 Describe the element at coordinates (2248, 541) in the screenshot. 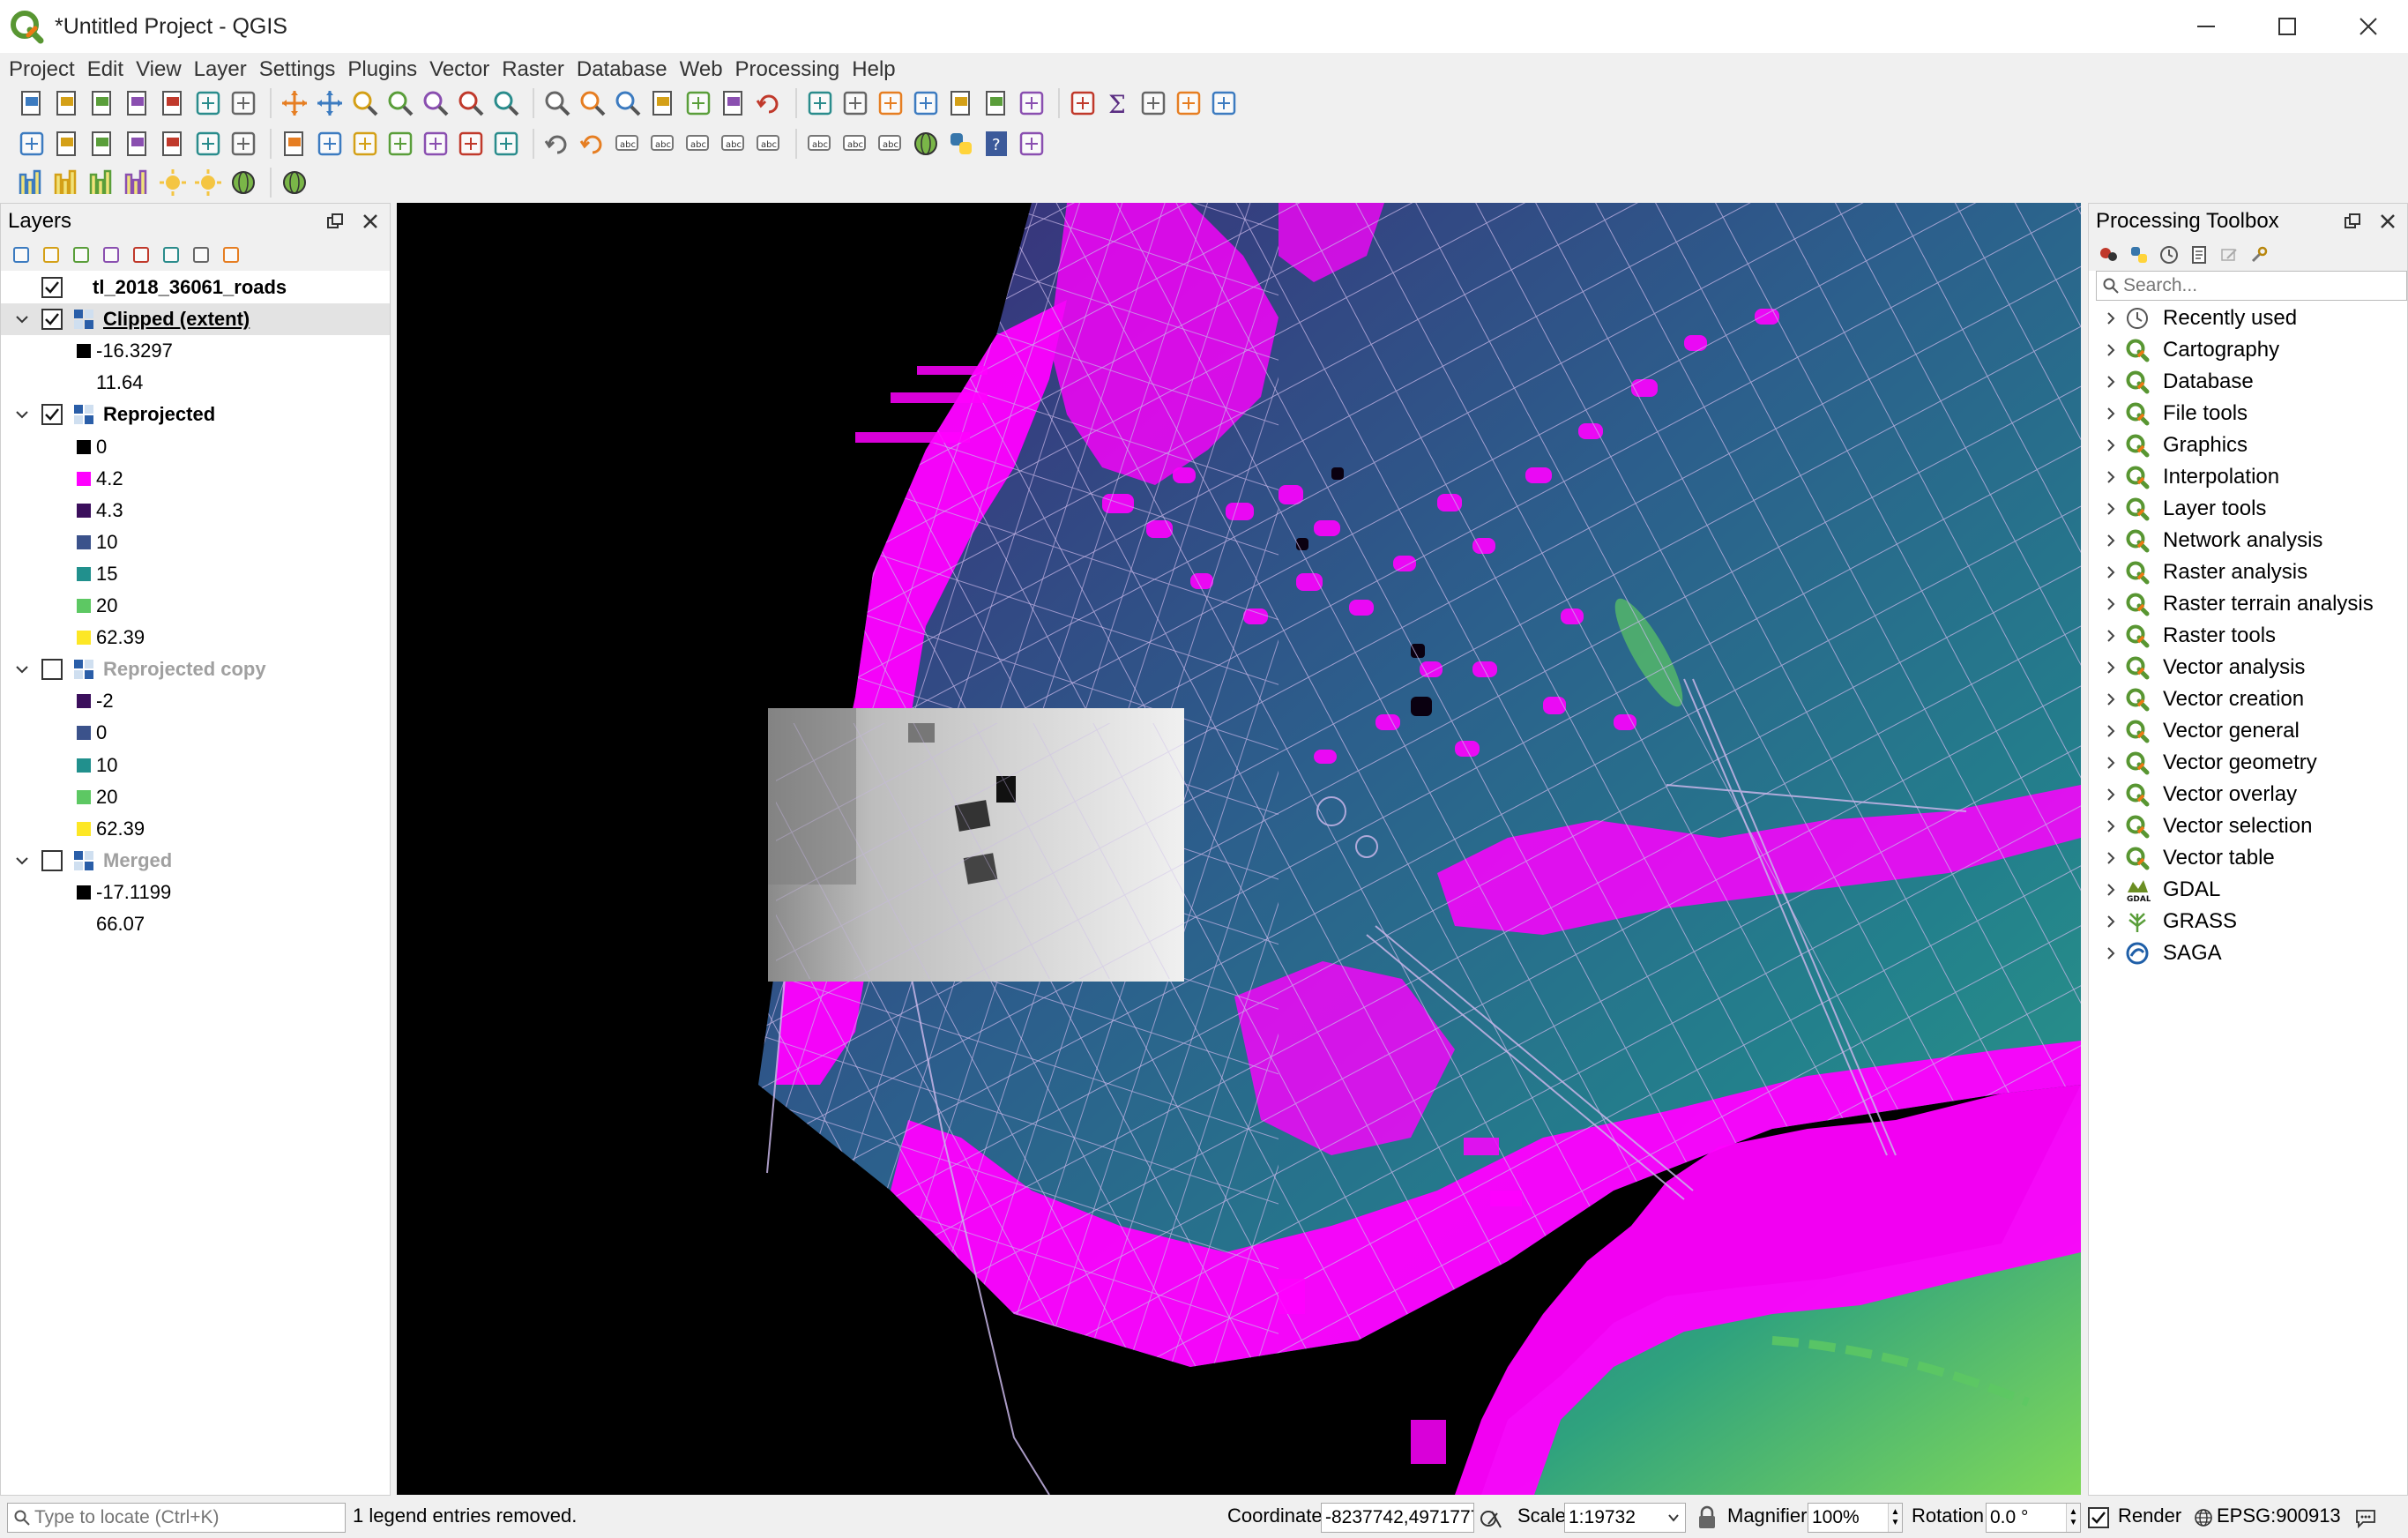

I see `toolbox-group-item: Network analysis` at that location.